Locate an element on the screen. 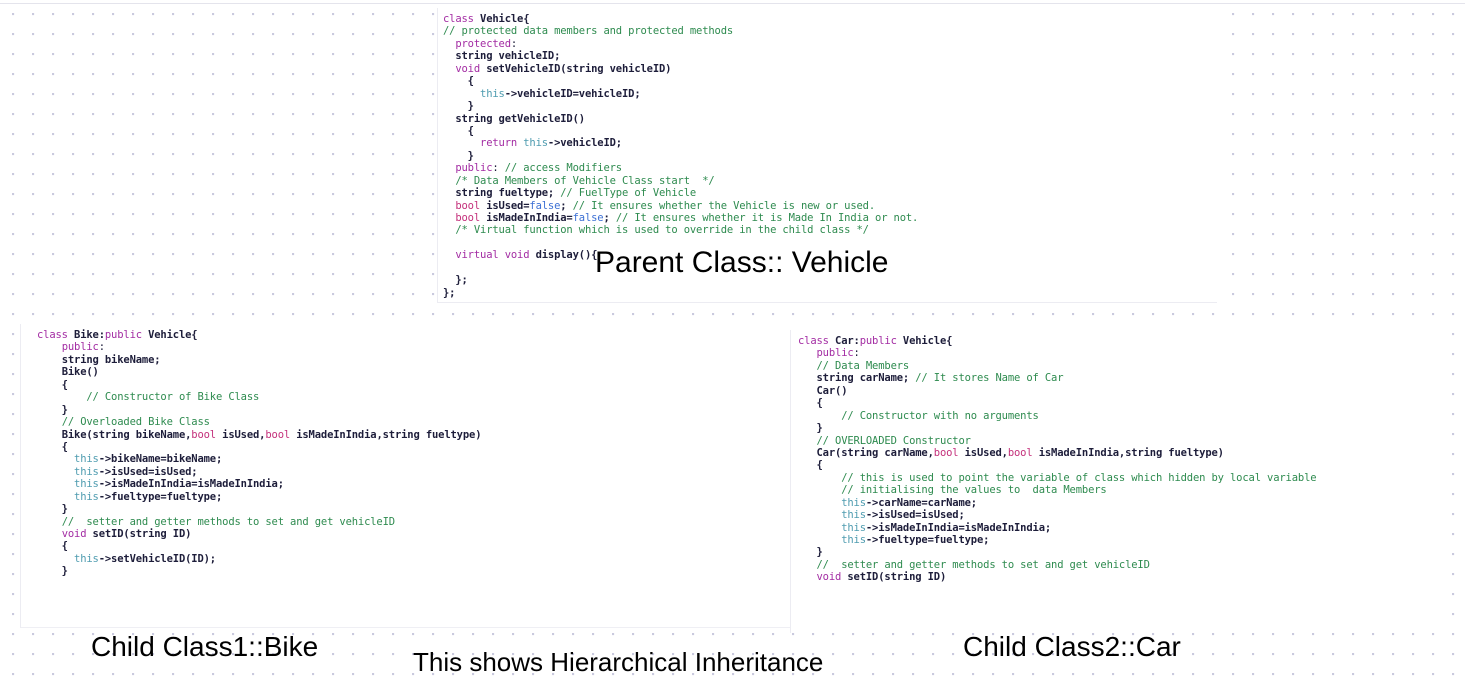  annotation-diagram-caption: This shows Hierarchical Inheritance is located at coordinates (618, 662).